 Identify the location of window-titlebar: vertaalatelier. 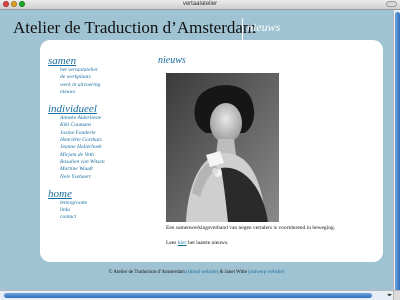
(200, 5).